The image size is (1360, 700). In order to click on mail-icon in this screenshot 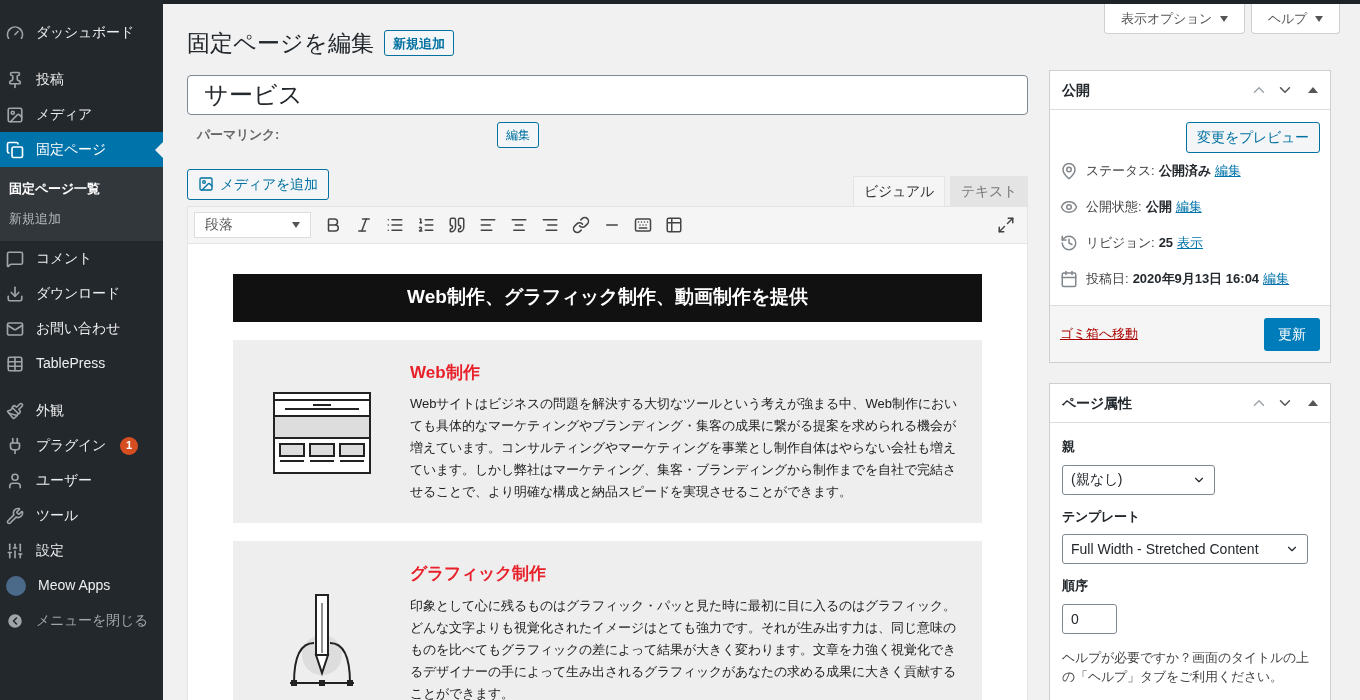, I will do `click(15, 328)`.